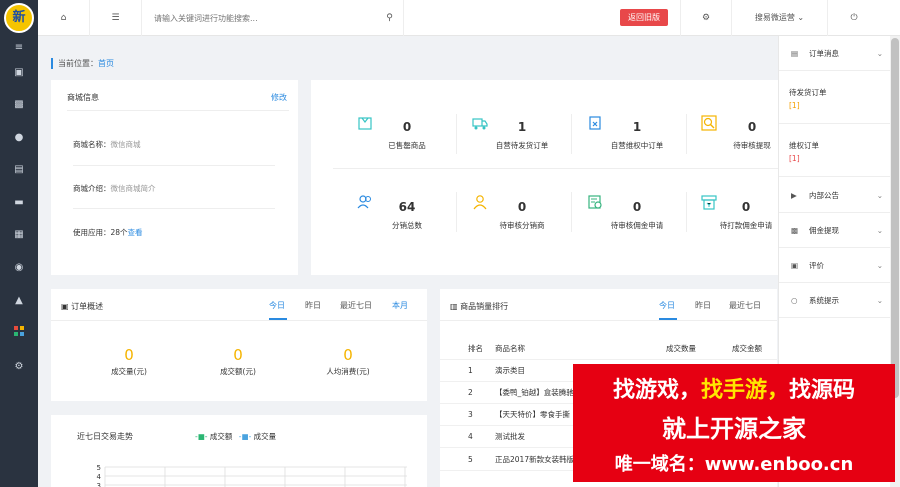 The image size is (900, 487). Describe the element at coordinates (105, 436) in the screenshot. I see `trend-title: 近七日交易走势` at that location.